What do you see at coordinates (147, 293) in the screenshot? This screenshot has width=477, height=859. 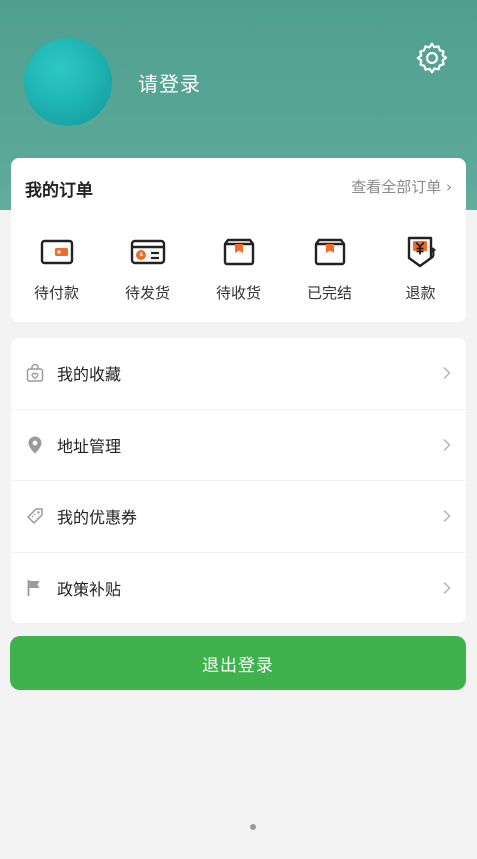 I see `order-status-label: 待发货` at bounding box center [147, 293].